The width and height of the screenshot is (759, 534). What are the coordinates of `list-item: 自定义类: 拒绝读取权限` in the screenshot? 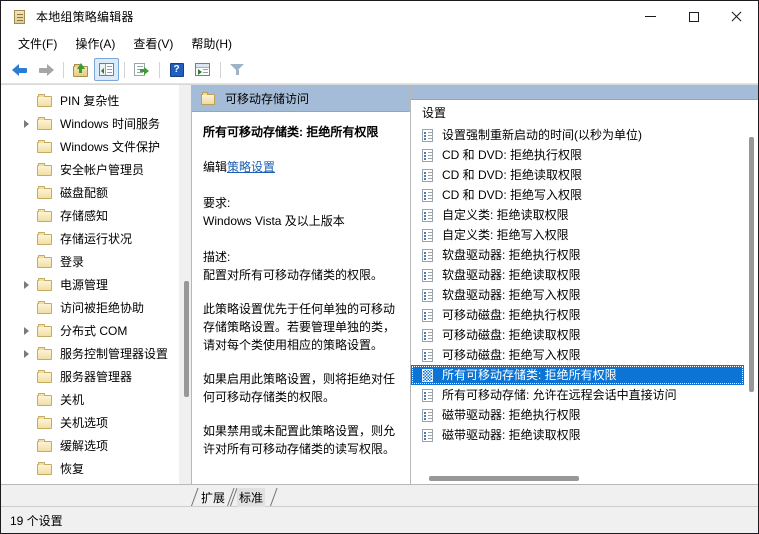 It's located at (584, 215).